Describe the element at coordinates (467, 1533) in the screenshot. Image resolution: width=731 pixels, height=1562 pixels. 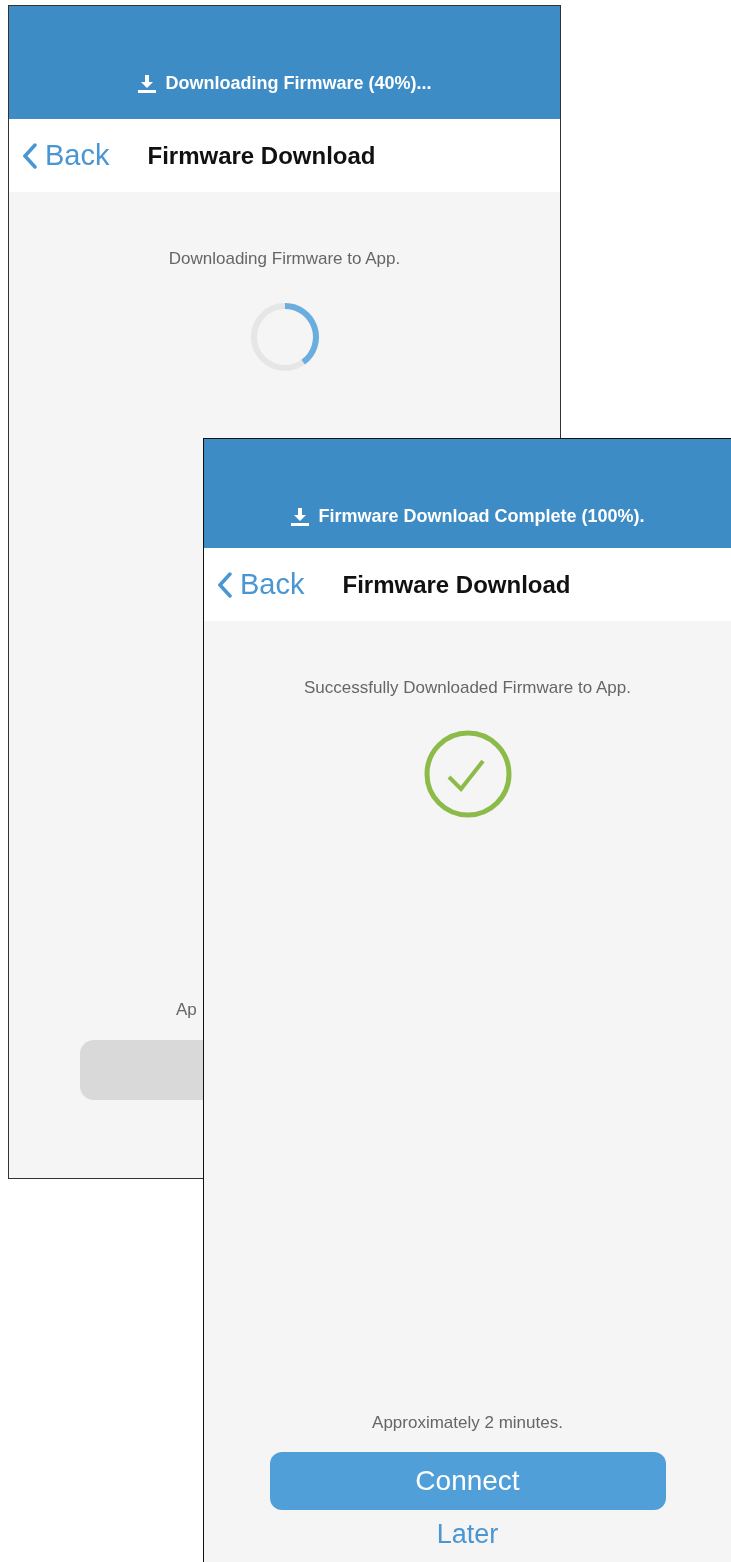
I see `later-link: Later` at that location.